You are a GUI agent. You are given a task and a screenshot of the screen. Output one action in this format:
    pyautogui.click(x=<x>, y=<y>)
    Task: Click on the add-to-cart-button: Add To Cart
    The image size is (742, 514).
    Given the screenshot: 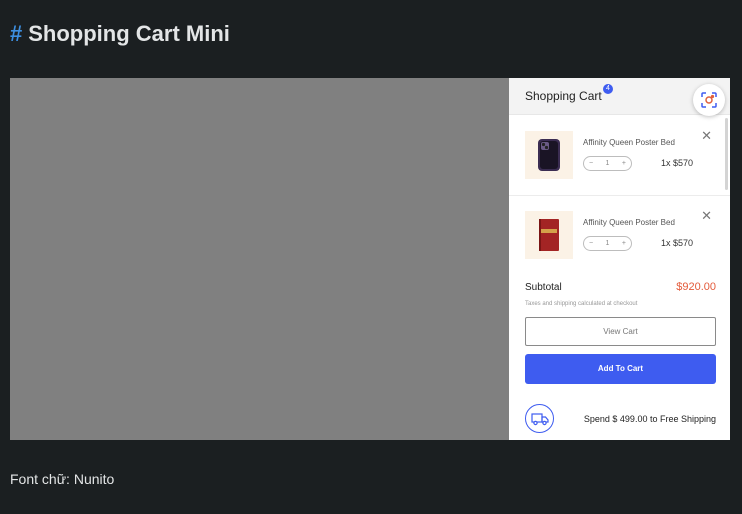 What is the action you would take?
    pyautogui.click(x=620, y=369)
    